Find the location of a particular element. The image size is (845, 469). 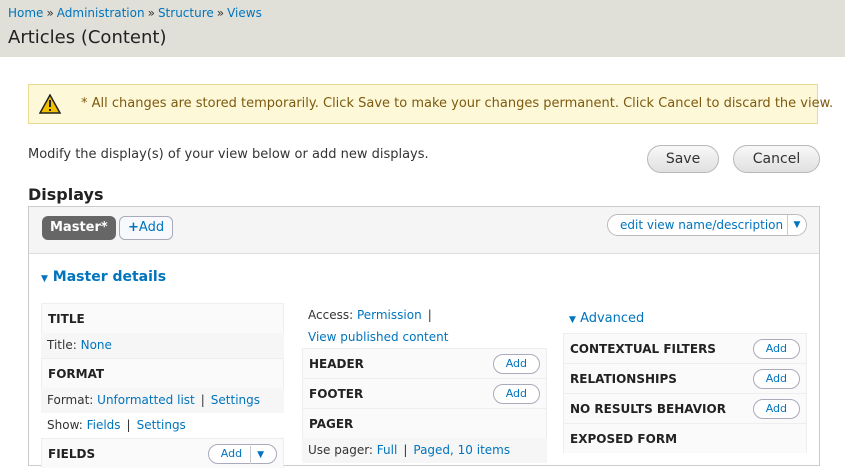

no-results-add-button: Add is located at coordinates (776, 409).